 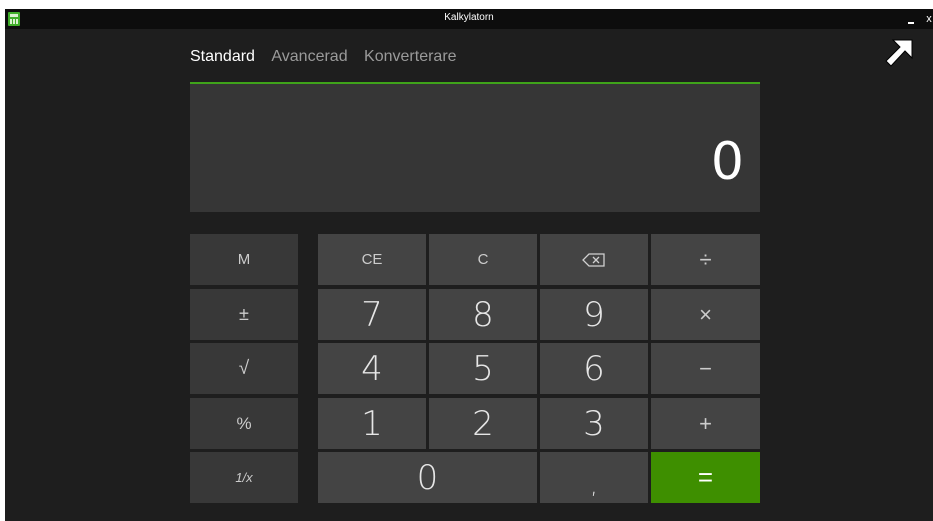 I want to click on digit-9-button: 9, so click(x=594, y=314).